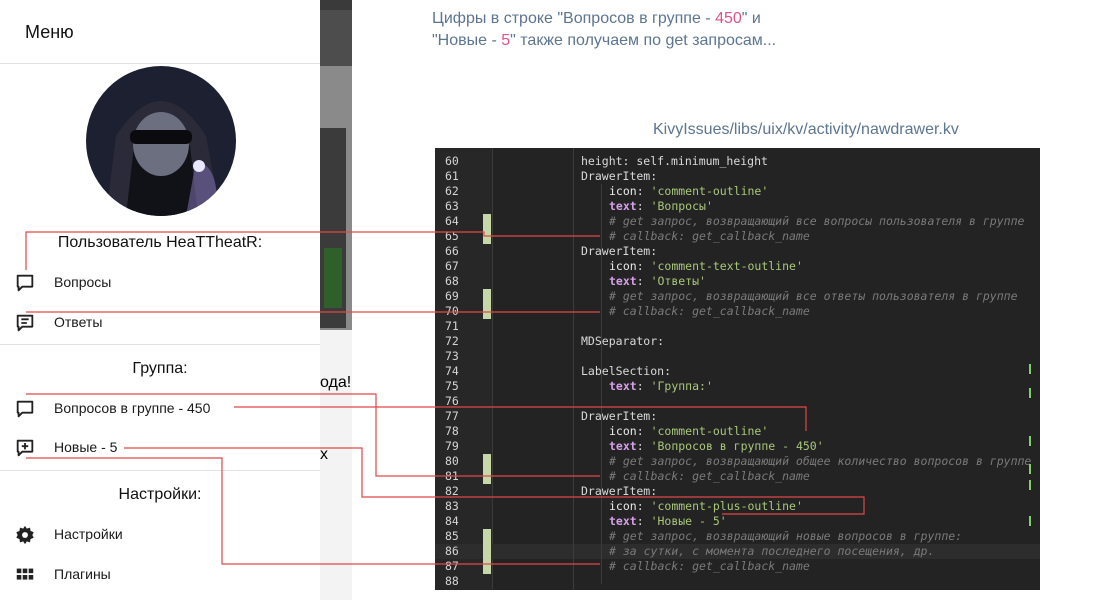 Image resolution: width=1100 pixels, height=600 pixels. What do you see at coordinates (452, 506) in the screenshot?
I see `line-number: 83` at bounding box center [452, 506].